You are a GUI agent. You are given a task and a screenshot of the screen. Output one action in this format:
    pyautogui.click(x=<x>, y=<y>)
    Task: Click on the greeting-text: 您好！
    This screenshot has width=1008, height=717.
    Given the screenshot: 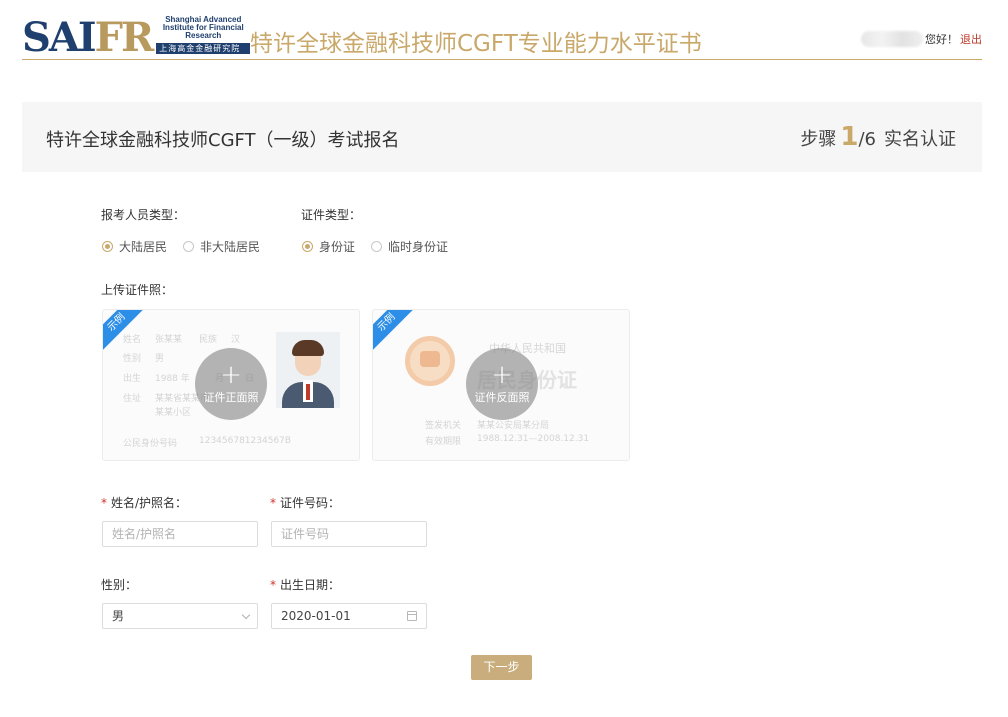 What is the action you would take?
    pyautogui.click(x=941, y=39)
    